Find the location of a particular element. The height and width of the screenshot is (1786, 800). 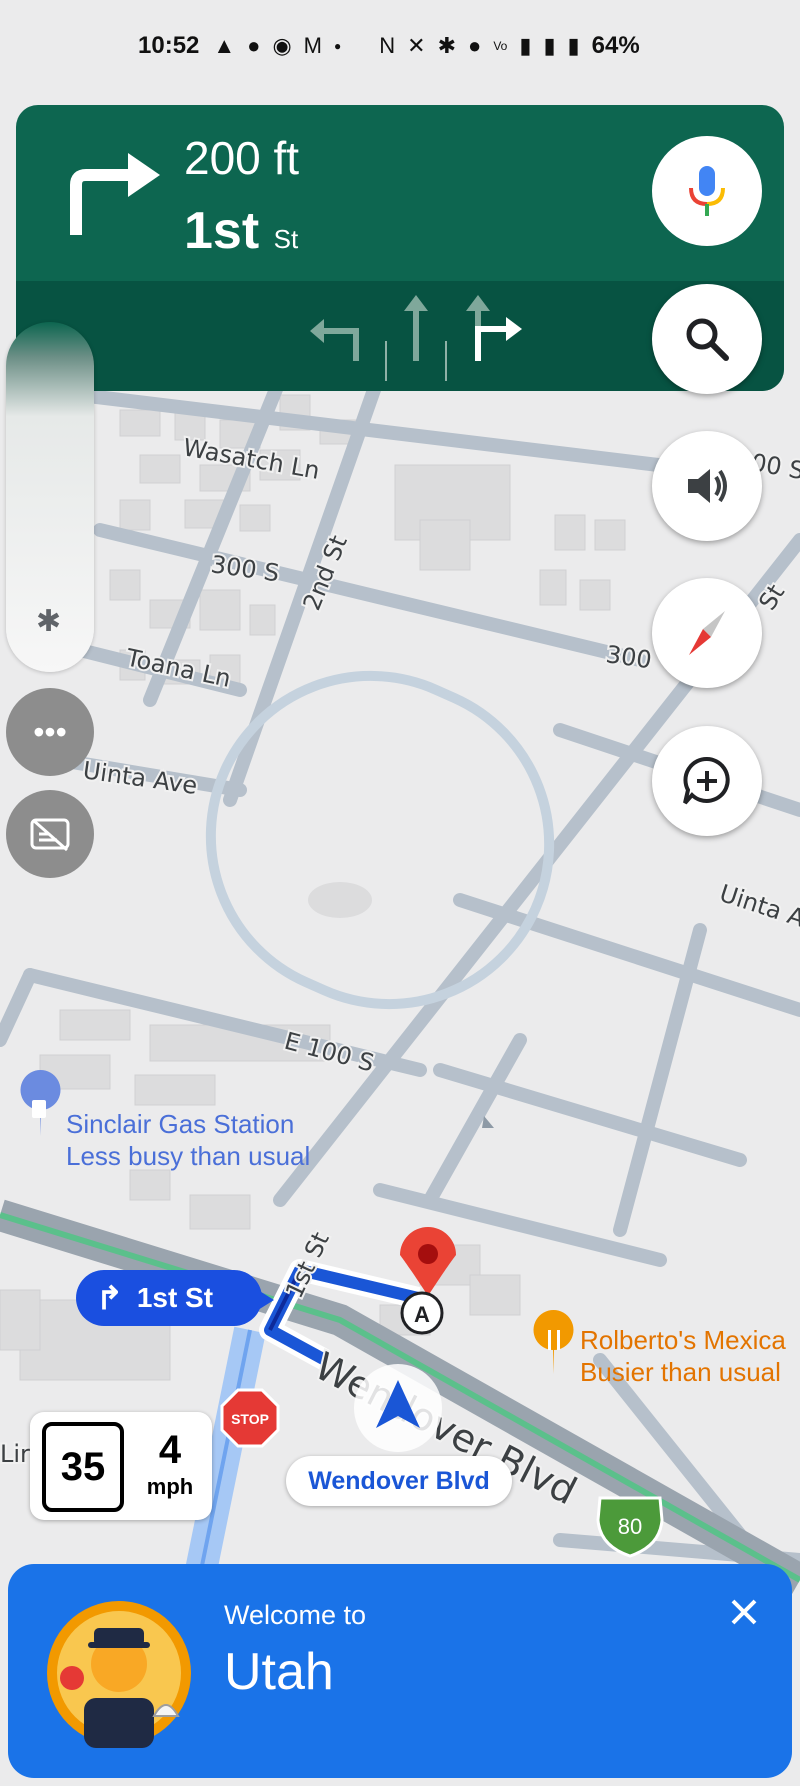

close-icon is located at coordinates (744, 1612).